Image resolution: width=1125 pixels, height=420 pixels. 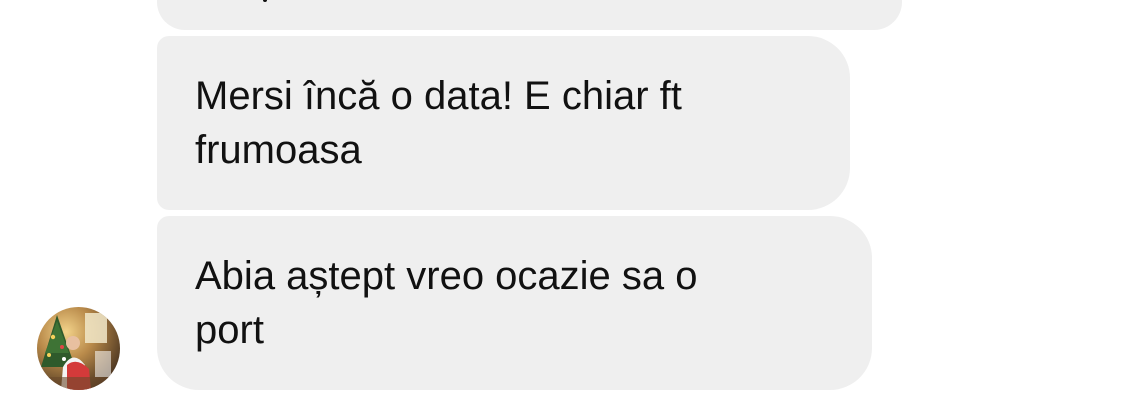 What do you see at coordinates (446, 303) in the screenshot?
I see `message-text: Abia aștept vreo ocazie sa o port` at bounding box center [446, 303].